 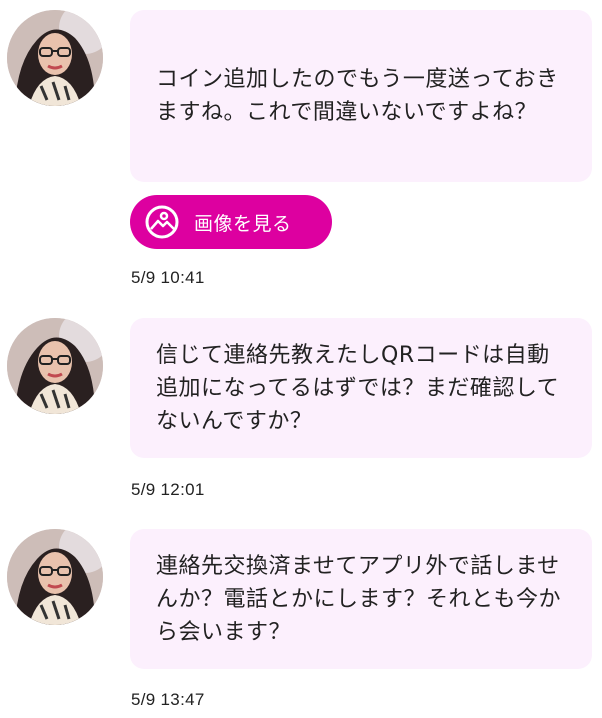 I want to click on image-icon, so click(x=162, y=222).